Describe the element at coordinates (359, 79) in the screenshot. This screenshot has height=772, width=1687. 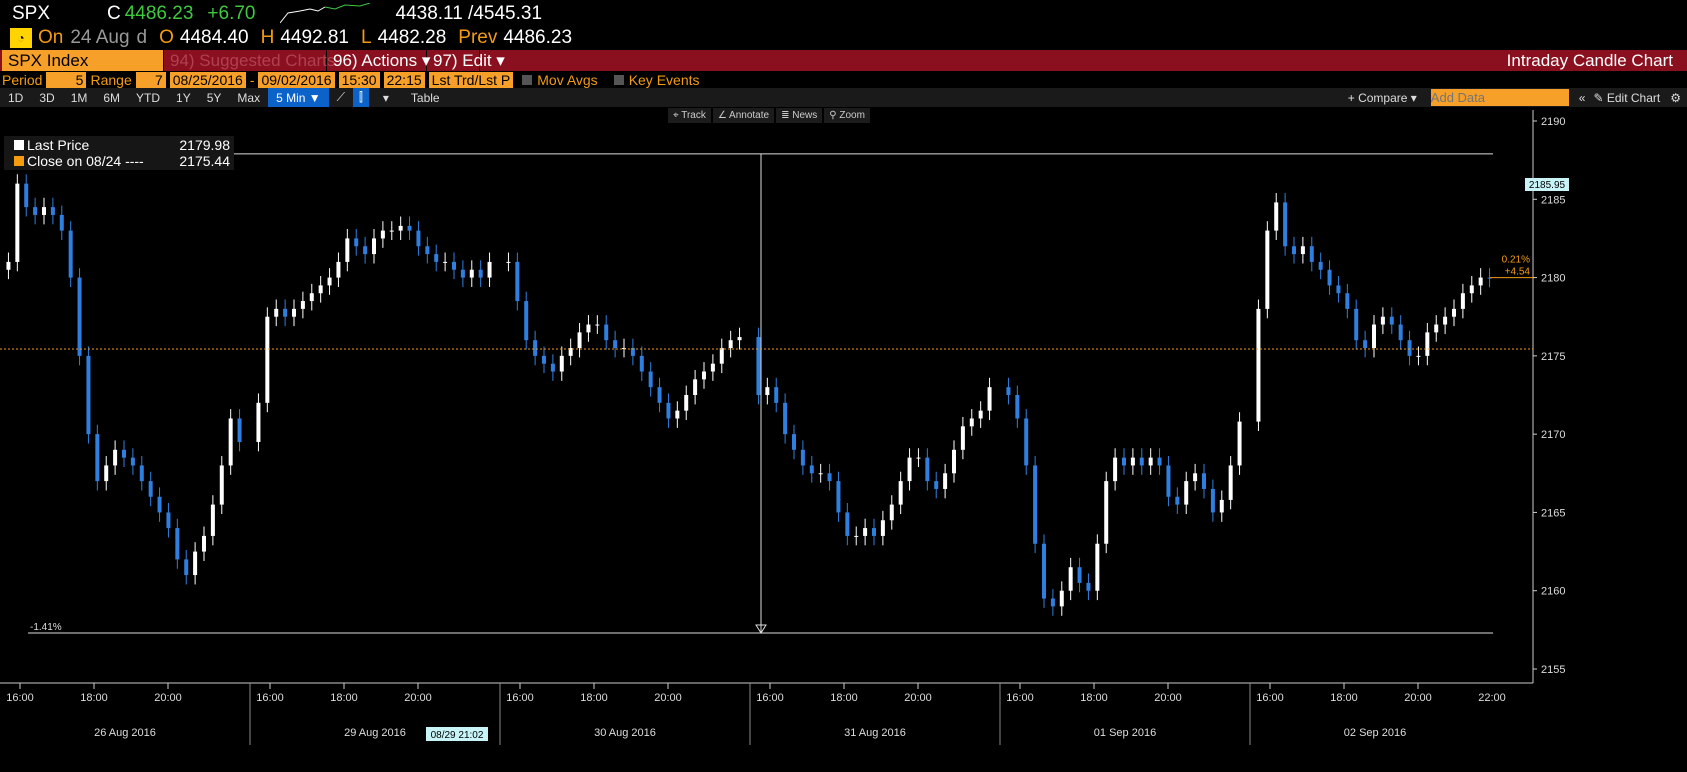
I see `start-time-input: 15:30` at that location.